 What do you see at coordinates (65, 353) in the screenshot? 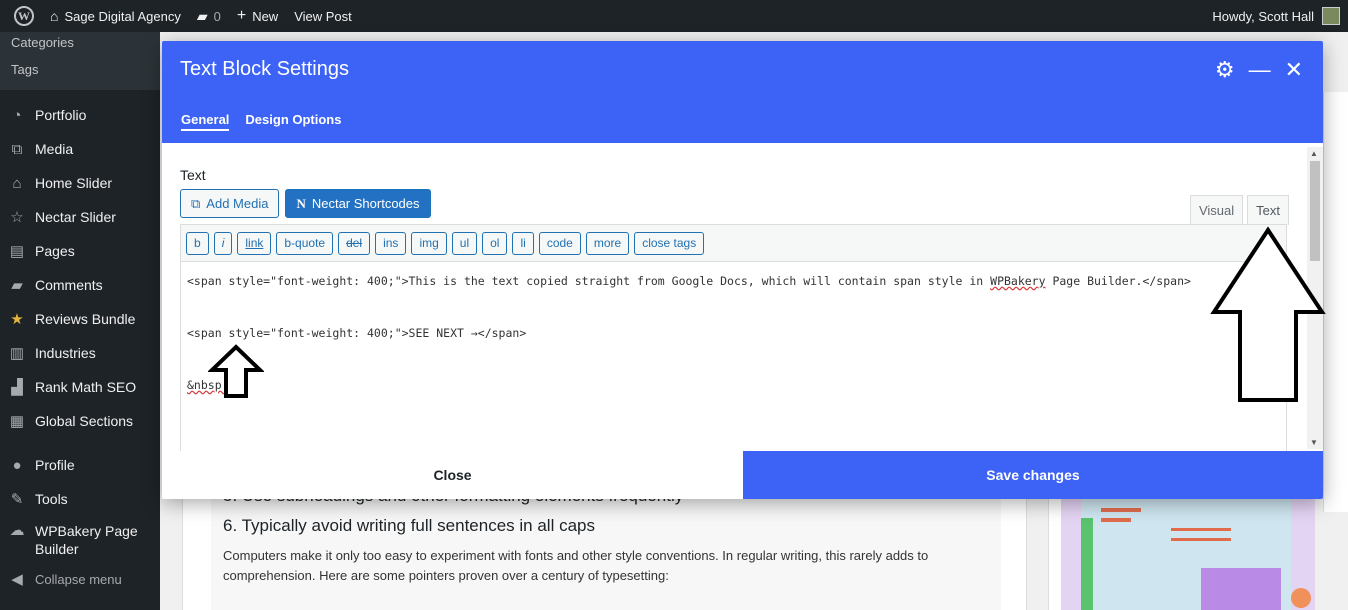
I see `sidebar-item-label: Industries` at bounding box center [65, 353].